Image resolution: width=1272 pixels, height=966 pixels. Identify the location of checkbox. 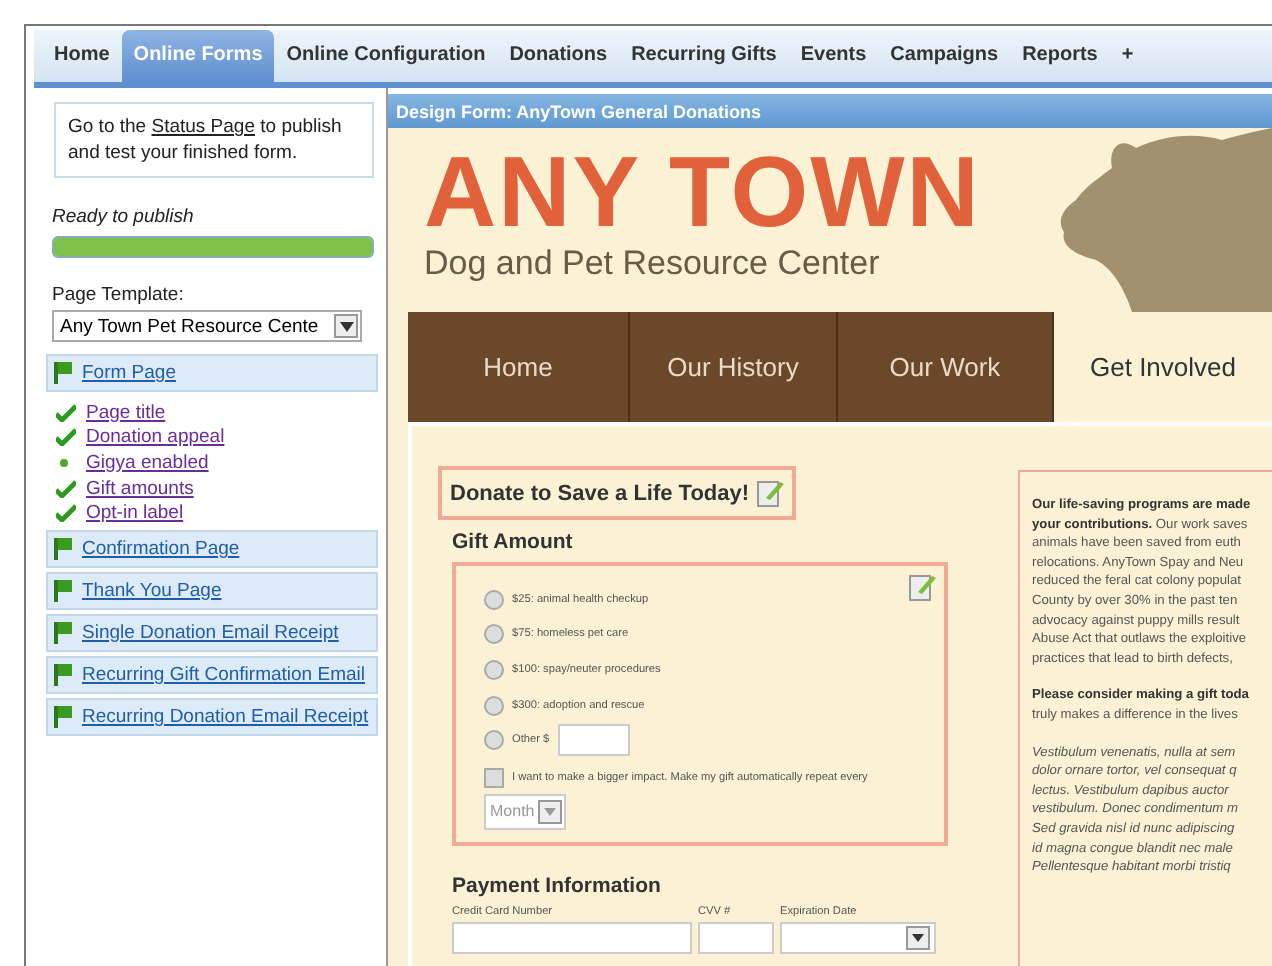
(494, 777).